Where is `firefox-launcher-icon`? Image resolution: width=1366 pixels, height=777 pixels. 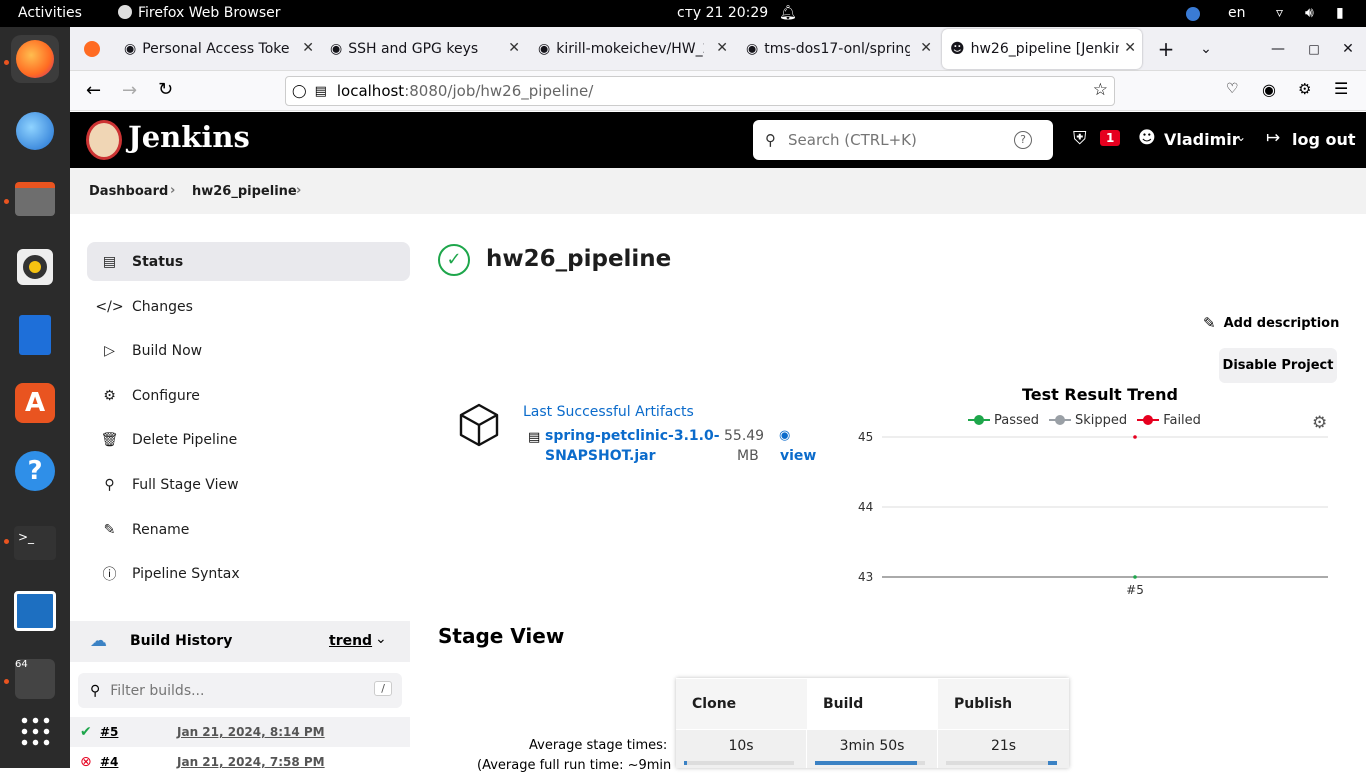 firefox-launcher-icon is located at coordinates (35, 59).